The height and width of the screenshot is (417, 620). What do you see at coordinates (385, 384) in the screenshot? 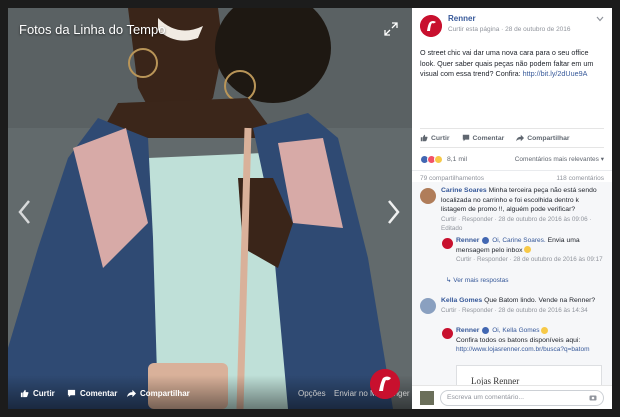
I see `renner-watermark-logo` at bounding box center [385, 384].